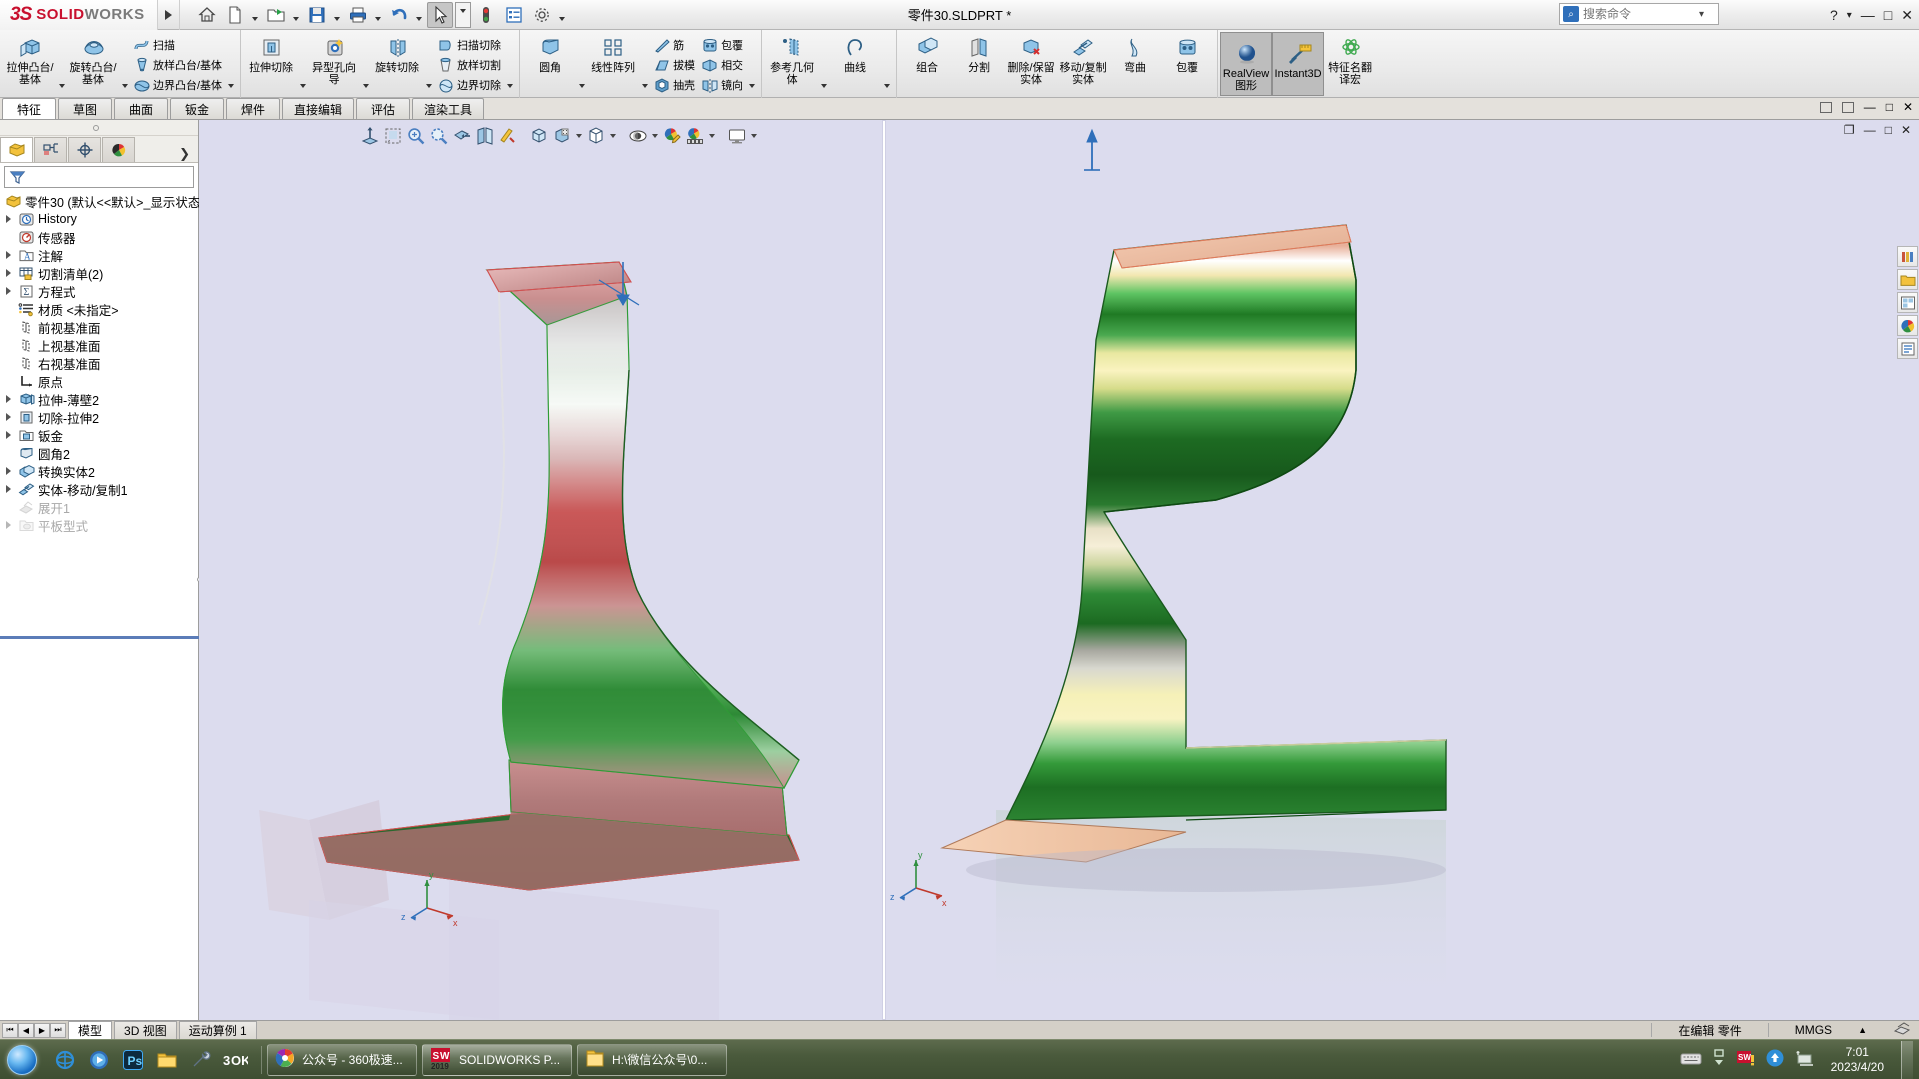 This screenshot has height=1079, width=1919. What do you see at coordinates (100, 471) in the screenshot?
I see `tree-item-convert-body: 转换实体2` at bounding box center [100, 471].